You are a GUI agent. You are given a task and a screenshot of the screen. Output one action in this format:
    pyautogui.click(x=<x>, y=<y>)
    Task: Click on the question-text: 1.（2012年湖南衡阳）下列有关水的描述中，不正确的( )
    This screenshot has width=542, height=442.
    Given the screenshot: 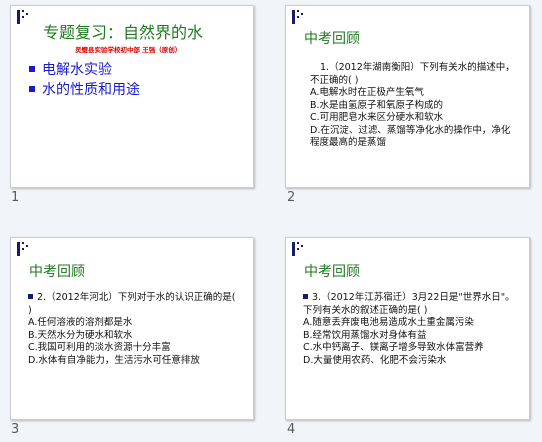 What is the action you would take?
    pyautogui.click(x=412, y=74)
    